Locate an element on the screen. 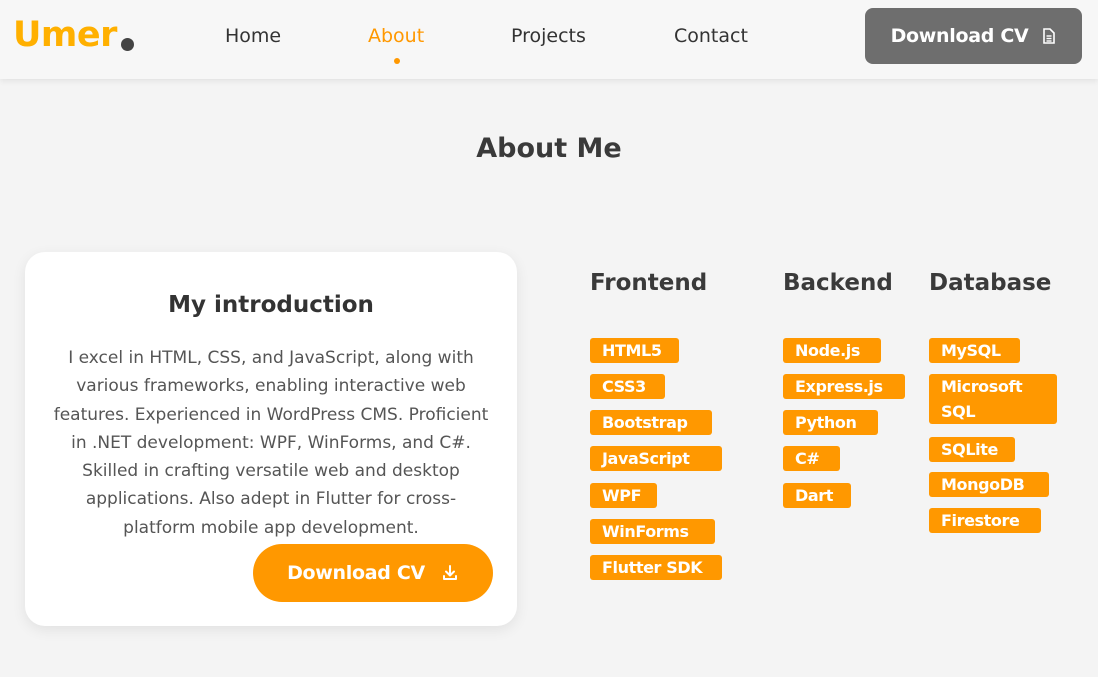 The width and height of the screenshot is (1098, 677). skill-chip: JavaScript is located at coordinates (656, 458).